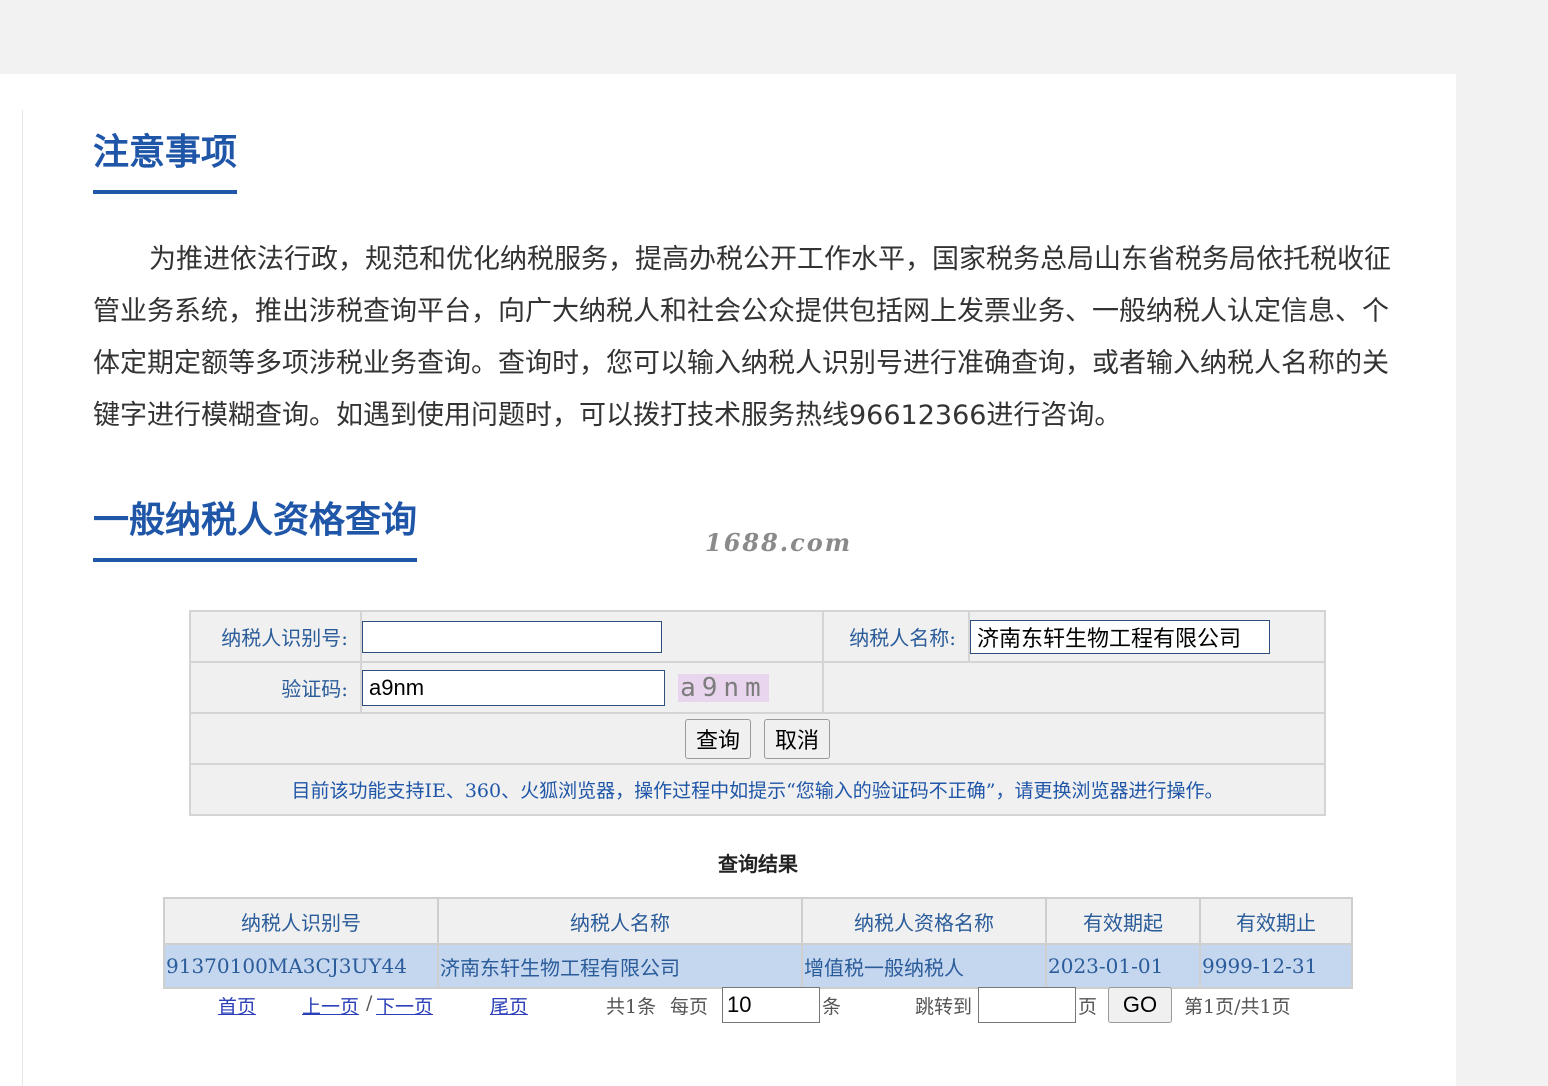  Describe the element at coordinates (1276, 966) in the screenshot. I see `cell-valid-to: 9999-12-31` at that location.